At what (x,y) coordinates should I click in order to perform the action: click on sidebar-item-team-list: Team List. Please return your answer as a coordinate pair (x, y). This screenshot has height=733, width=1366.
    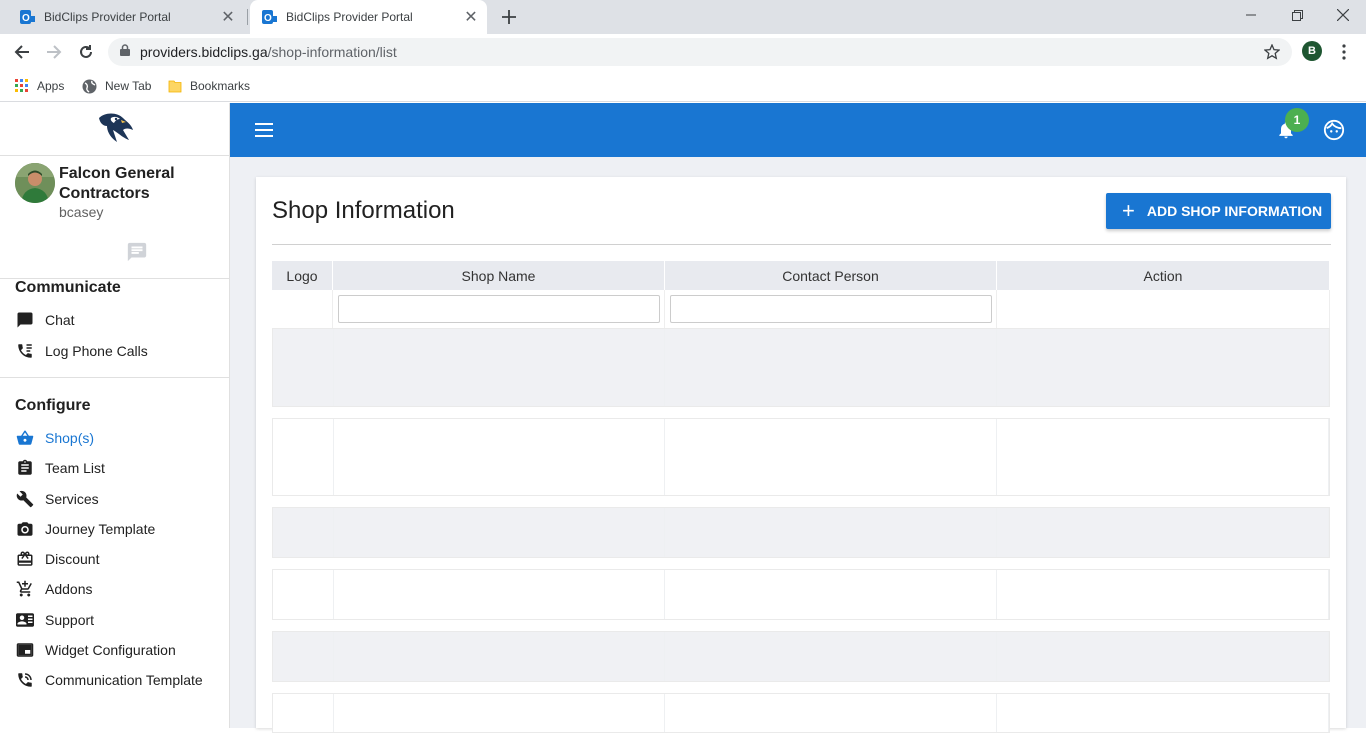
    Looking at the image, I should click on (120, 468).